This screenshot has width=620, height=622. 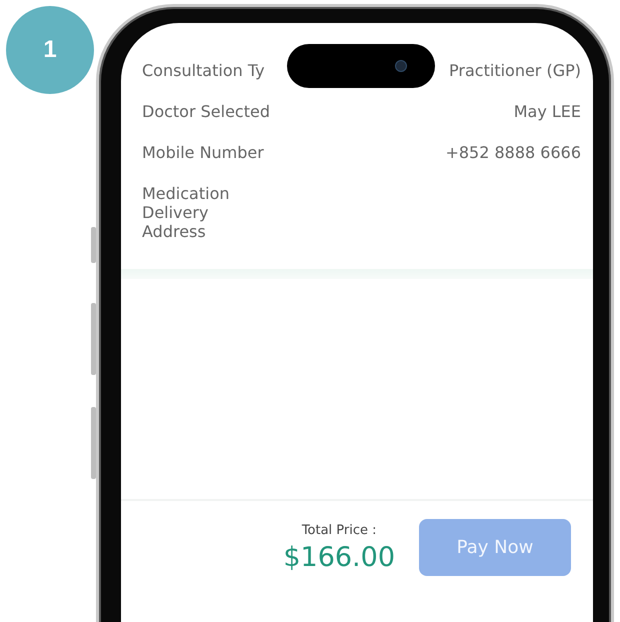 What do you see at coordinates (186, 212) in the screenshot?
I see `detail-label: Medication Delivery Address` at bounding box center [186, 212].